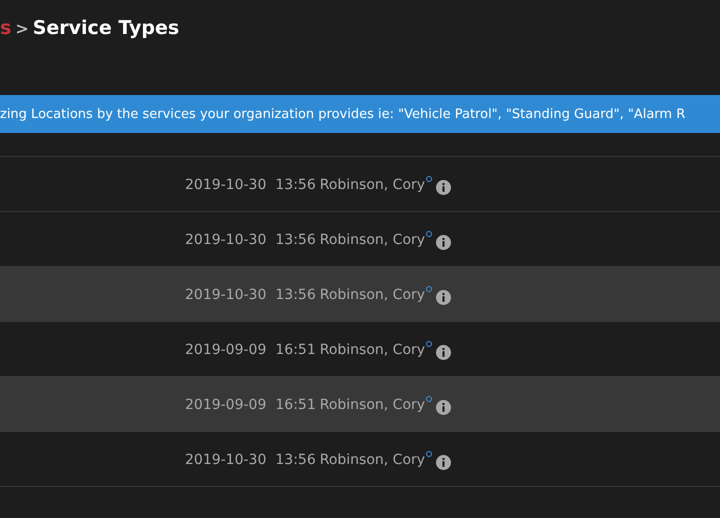  Describe the element at coordinates (6, 28) in the screenshot. I see `breadcrumb-link: s` at that location.